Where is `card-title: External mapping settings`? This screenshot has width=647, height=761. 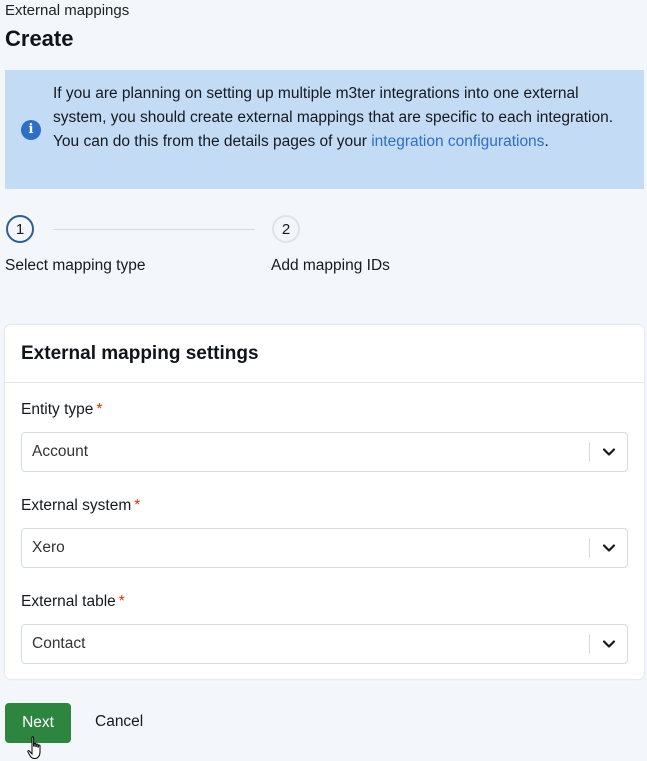
card-title: External mapping settings is located at coordinates (140, 353).